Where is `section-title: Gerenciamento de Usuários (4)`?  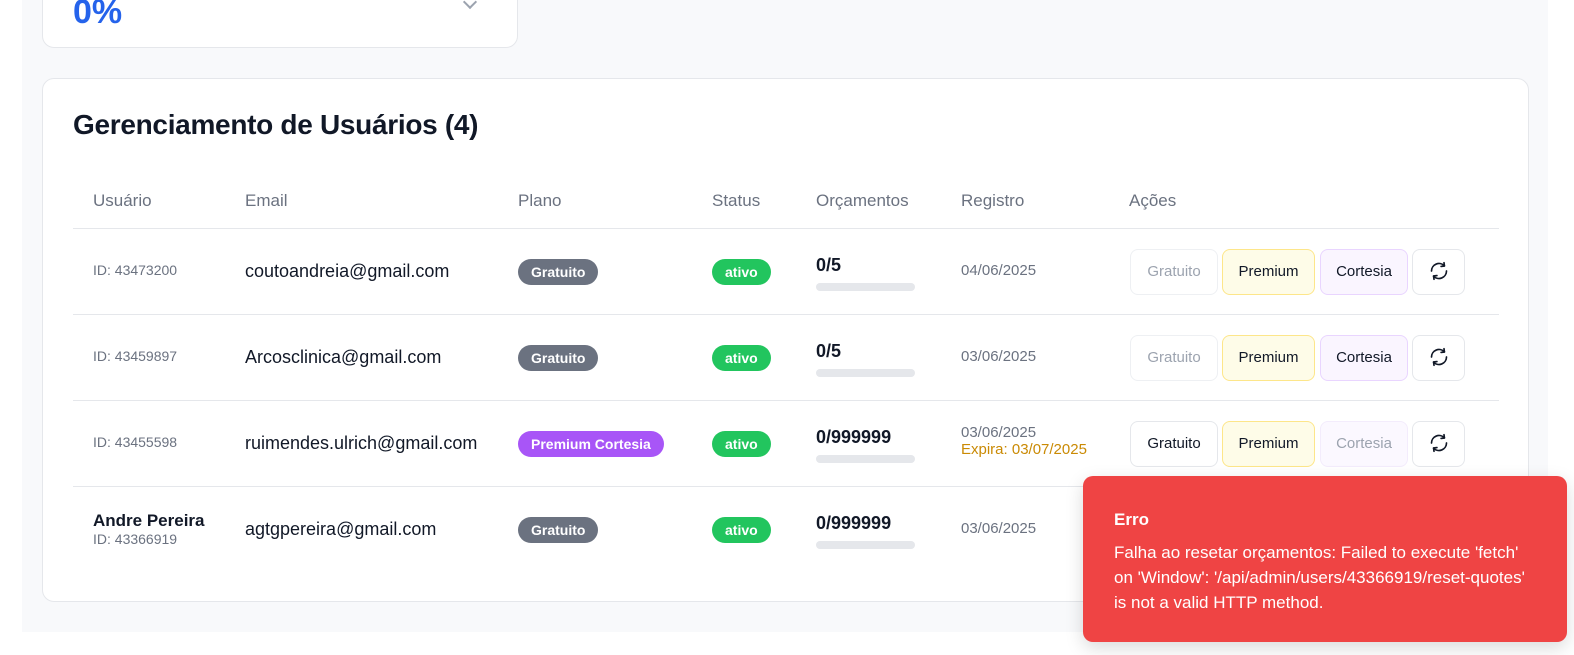 section-title: Gerenciamento de Usuários (4) is located at coordinates (276, 124).